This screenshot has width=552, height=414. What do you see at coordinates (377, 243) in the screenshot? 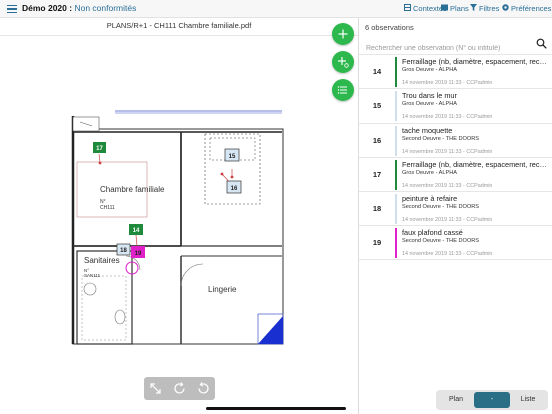
I see `observation-number: 19` at bounding box center [377, 243].